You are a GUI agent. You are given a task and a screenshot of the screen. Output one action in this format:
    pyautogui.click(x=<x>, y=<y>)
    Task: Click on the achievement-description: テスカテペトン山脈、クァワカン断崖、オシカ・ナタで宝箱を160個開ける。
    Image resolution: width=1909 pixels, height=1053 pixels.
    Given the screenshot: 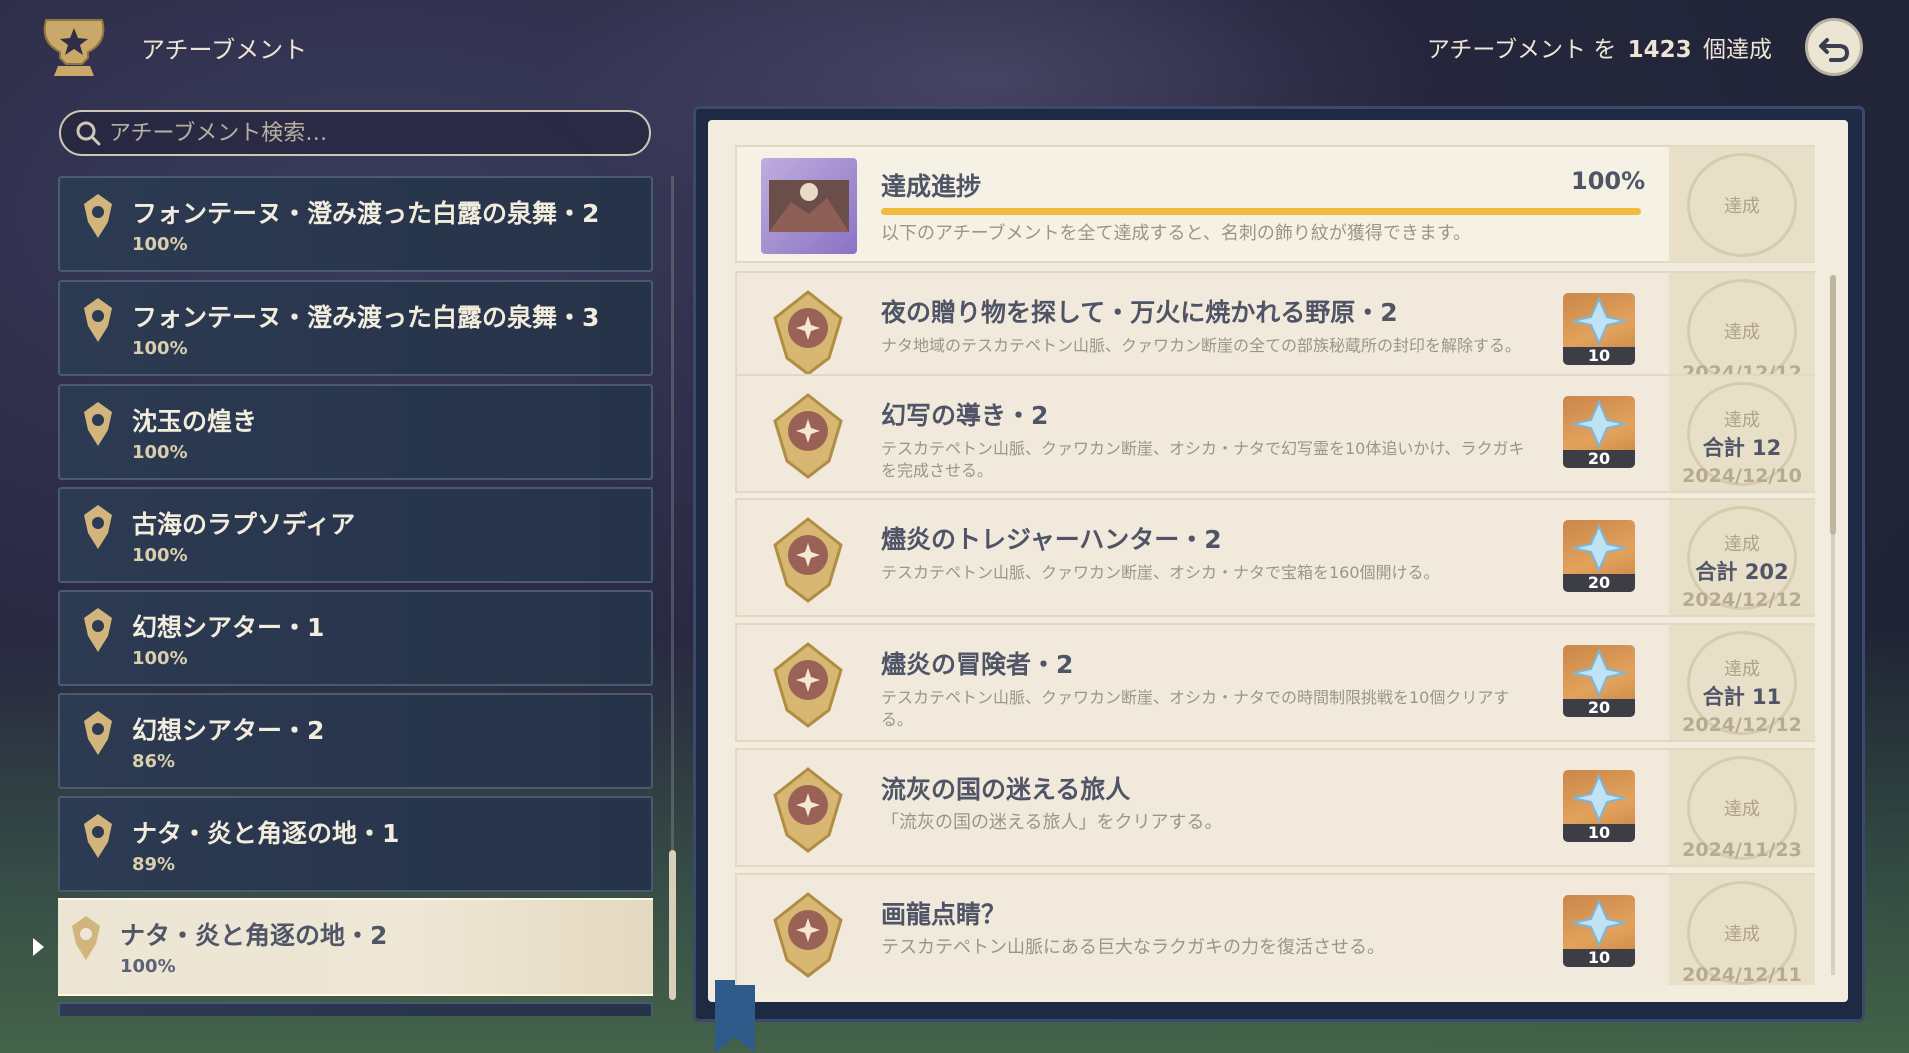 What is the action you would take?
    pyautogui.click(x=1160, y=572)
    